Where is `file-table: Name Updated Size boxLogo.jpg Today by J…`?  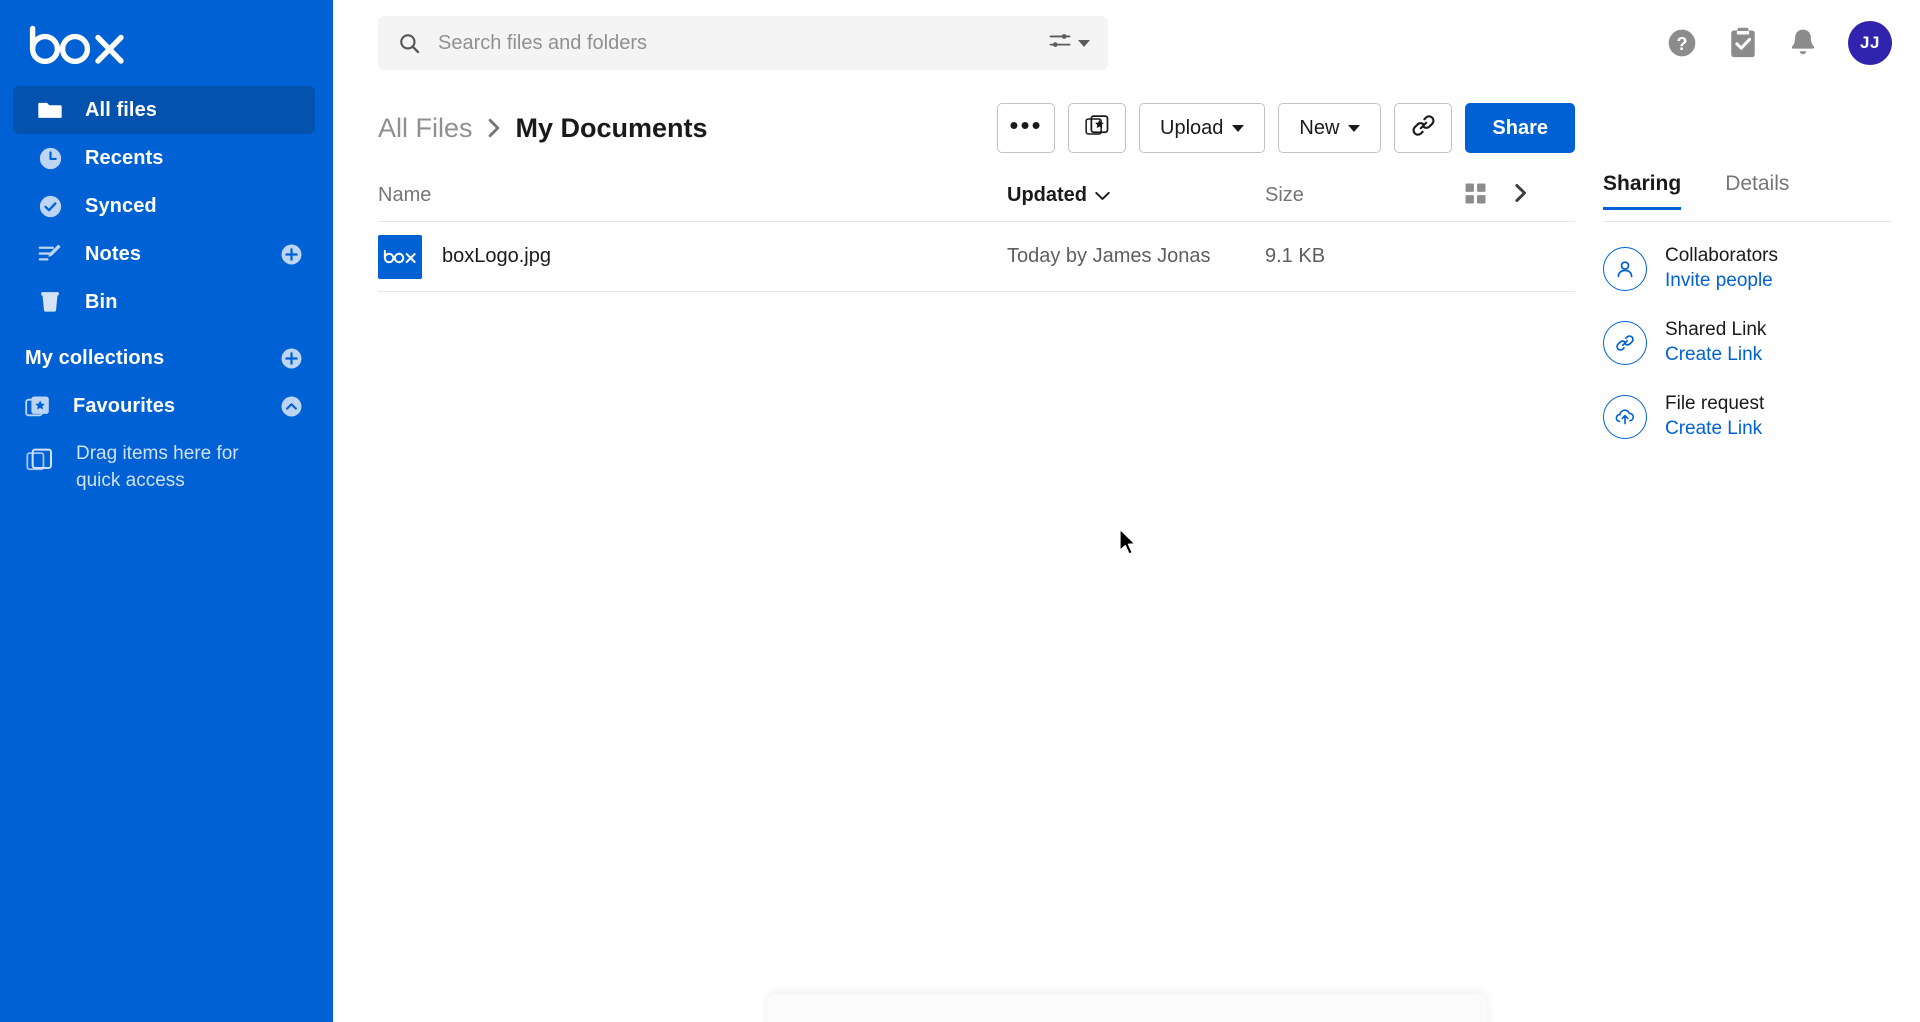 file-table: Name Updated Size boxLogo.jpg Today by J… is located at coordinates (976, 231).